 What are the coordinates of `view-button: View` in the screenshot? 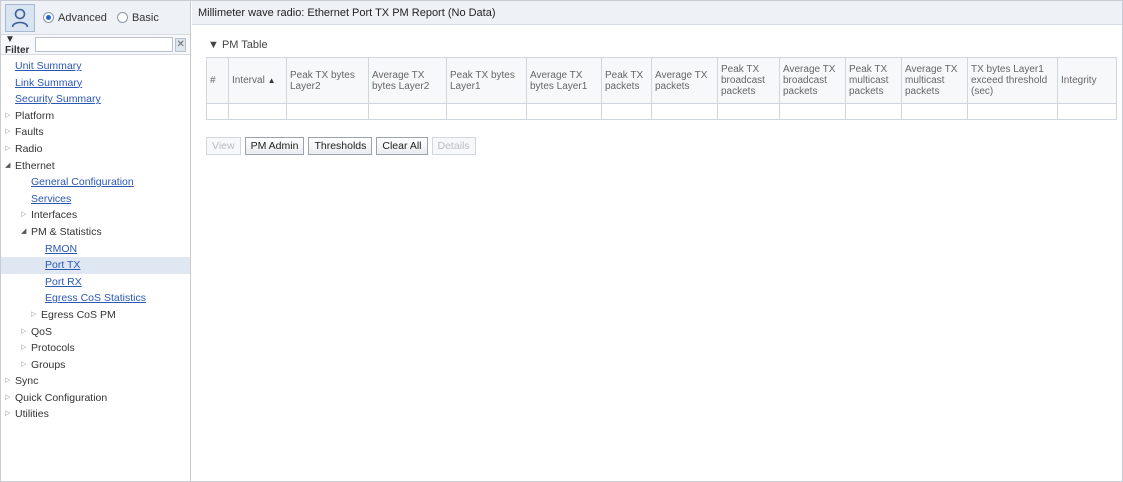 It's located at (223, 146).